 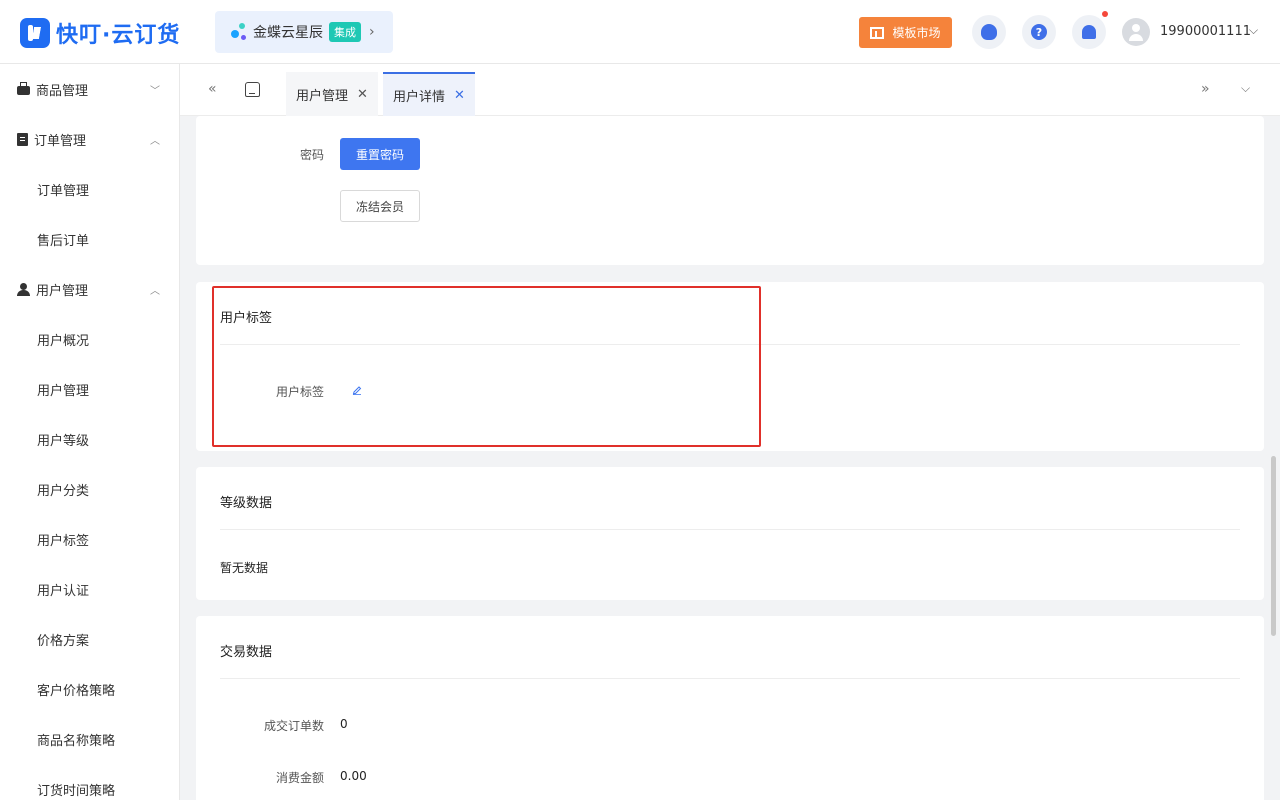 What do you see at coordinates (35, 33) in the screenshot?
I see `logo-icon` at bounding box center [35, 33].